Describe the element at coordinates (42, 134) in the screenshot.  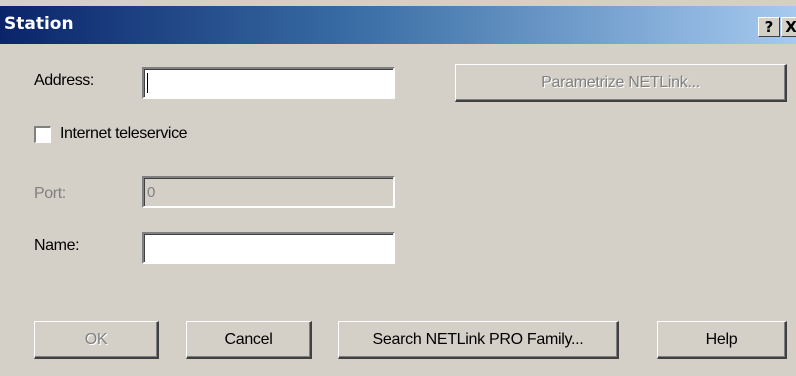
I see `internet-teleservice-checkbox` at that location.